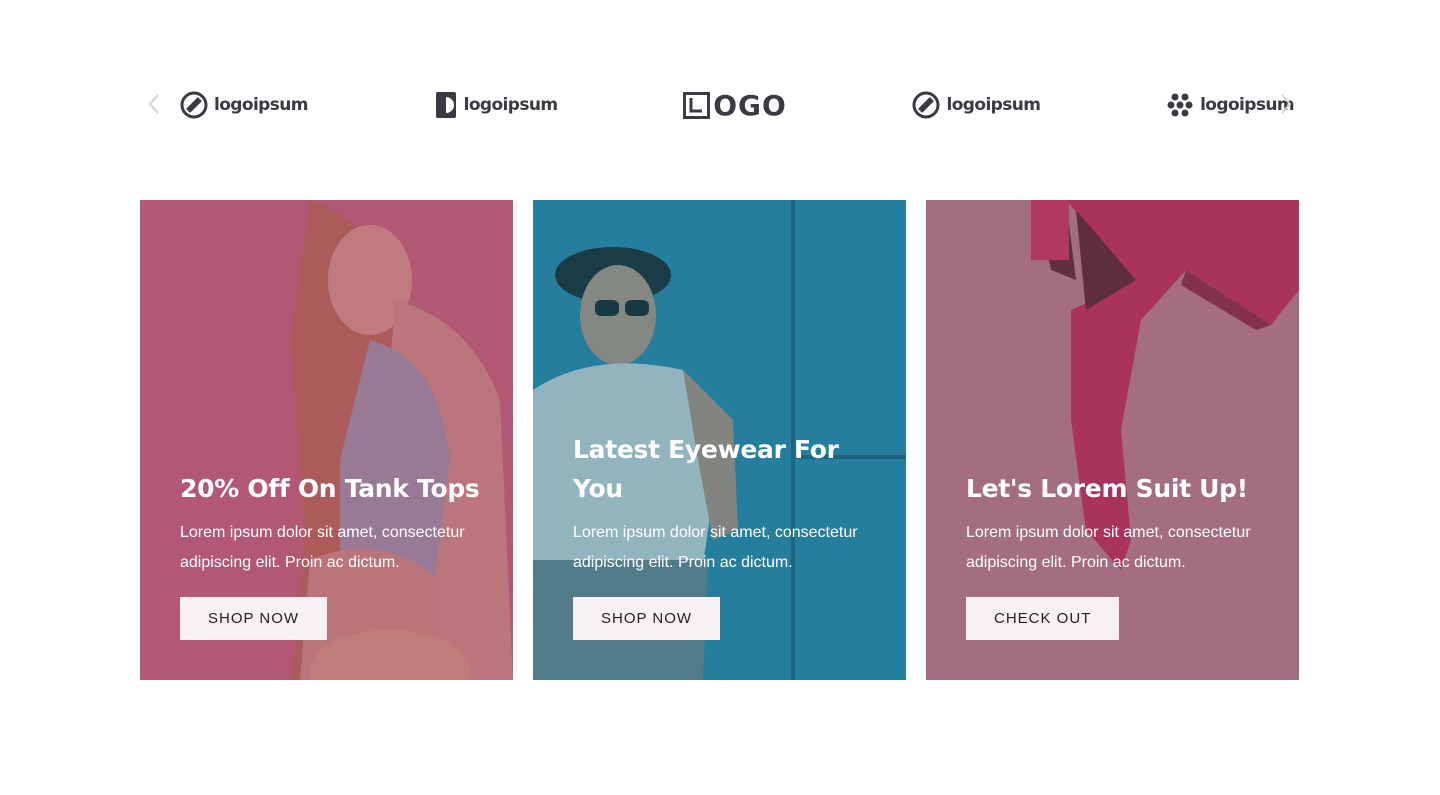 This screenshot has width=1440, height=795. I want to click on logo-text: OGO, so click(750, 105).